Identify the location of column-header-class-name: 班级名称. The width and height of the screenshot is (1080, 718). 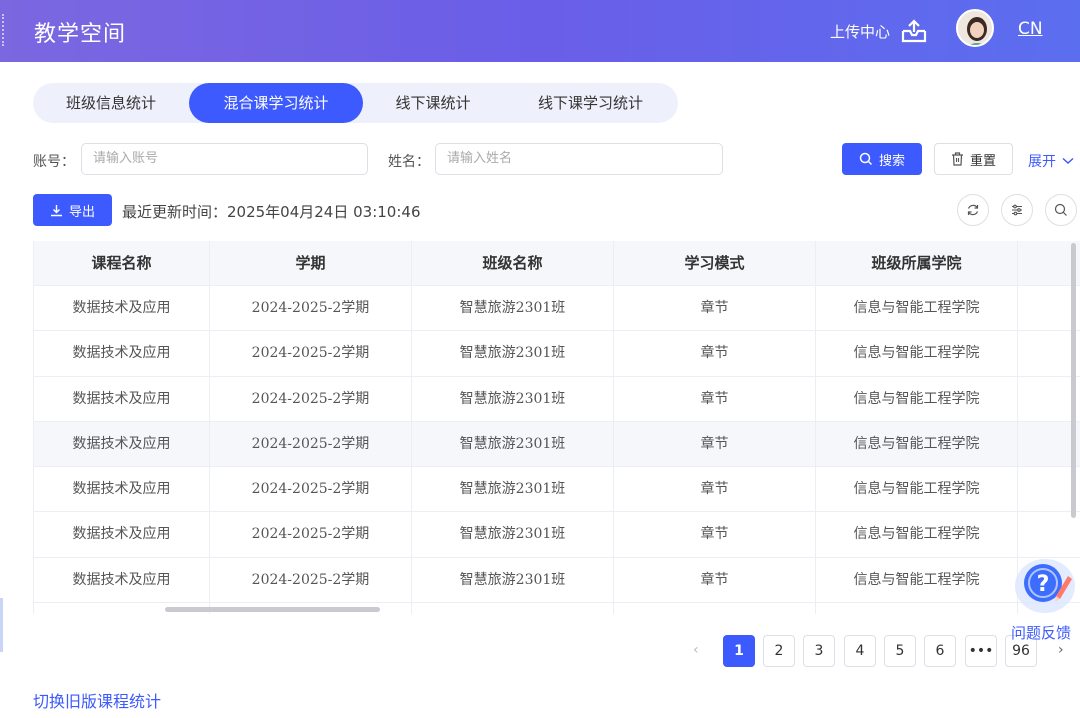
(513, 263).